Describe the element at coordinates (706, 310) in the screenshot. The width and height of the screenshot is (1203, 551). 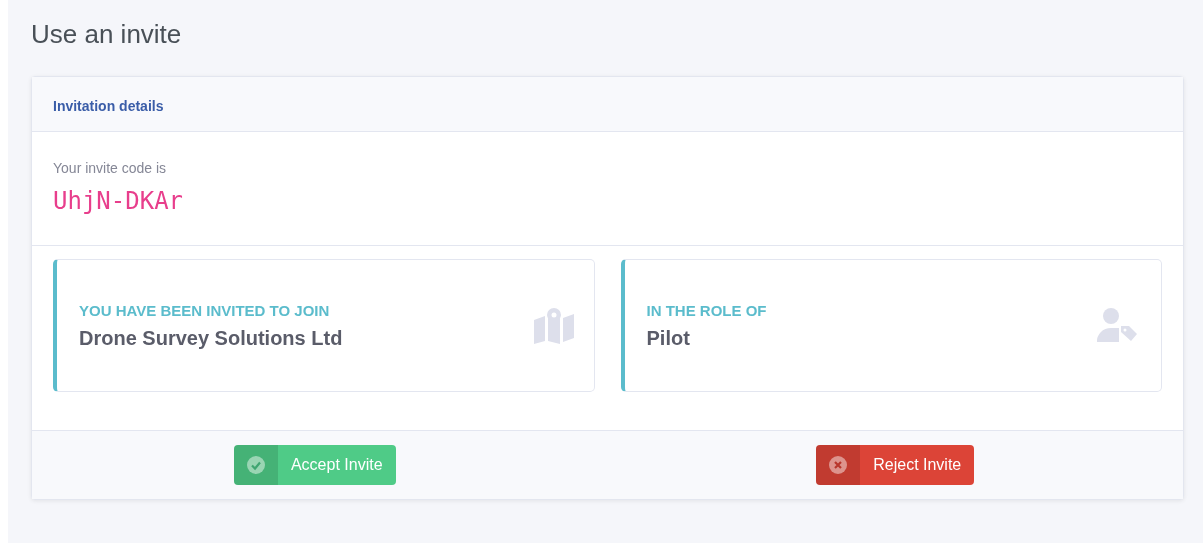
I see `info-label: IN THE ROLE OF` at that location.